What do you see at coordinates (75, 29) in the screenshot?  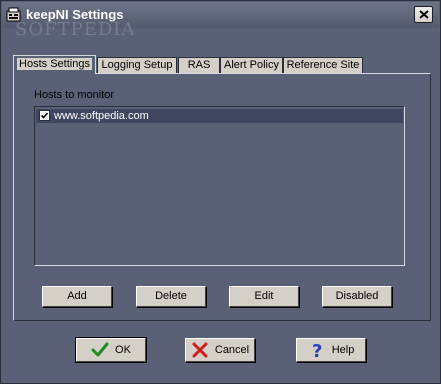 I see `watermark: SOFTPEDIA` at bounding box center [75, 29].